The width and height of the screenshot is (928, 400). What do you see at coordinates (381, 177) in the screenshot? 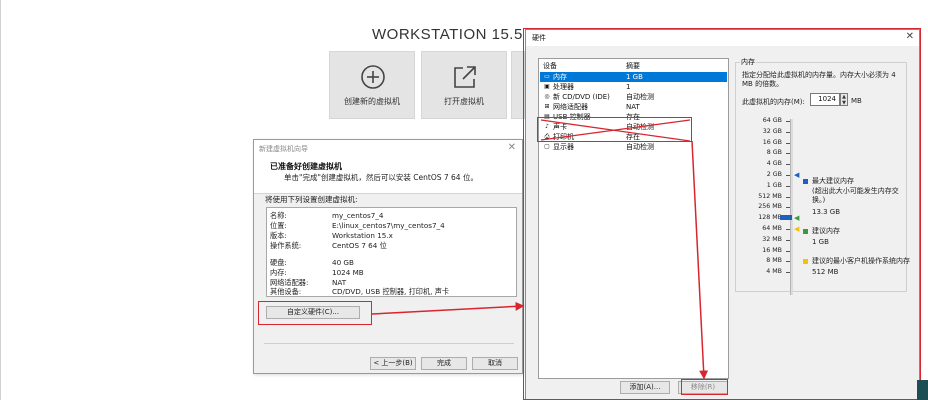
I see `wizard-header-subtitle: 单击"完成"创建虚拟机，然后可以安装 CentOS 7 64 位。` at bounding box center [381, 177].